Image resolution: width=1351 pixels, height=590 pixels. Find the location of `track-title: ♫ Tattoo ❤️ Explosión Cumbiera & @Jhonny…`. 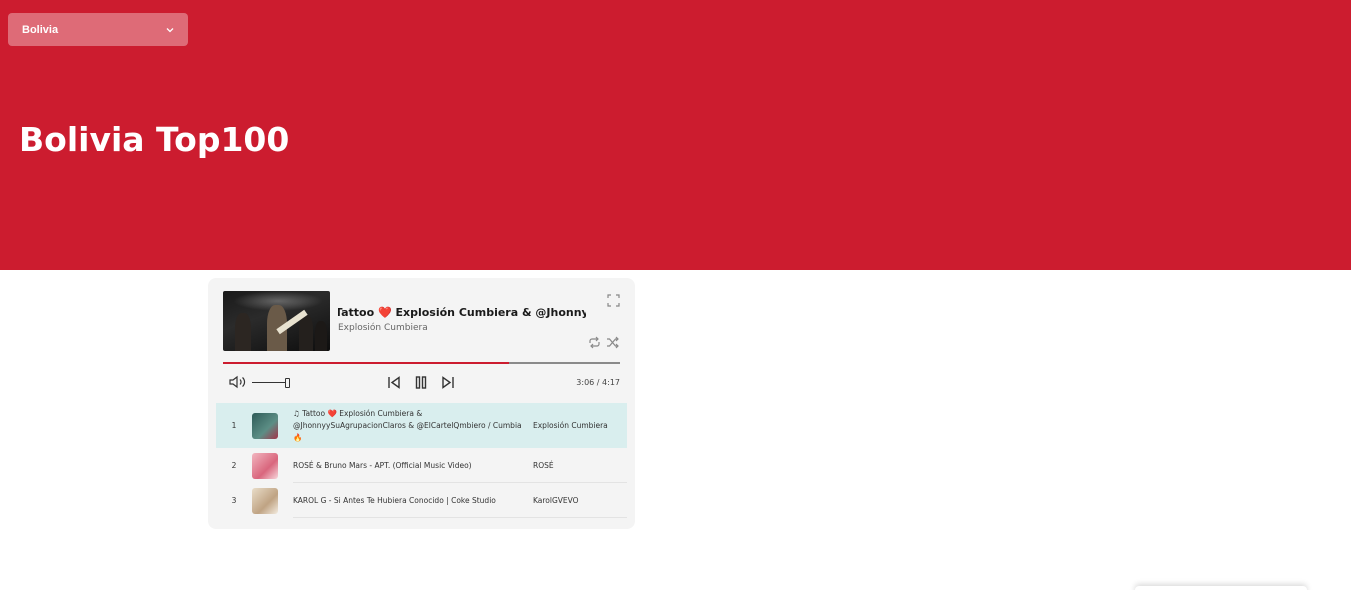

track-title: ♫ Tattoo ❤️ Explosión Cumbiera & @Jhonny… is located at coordinates (407, 425).